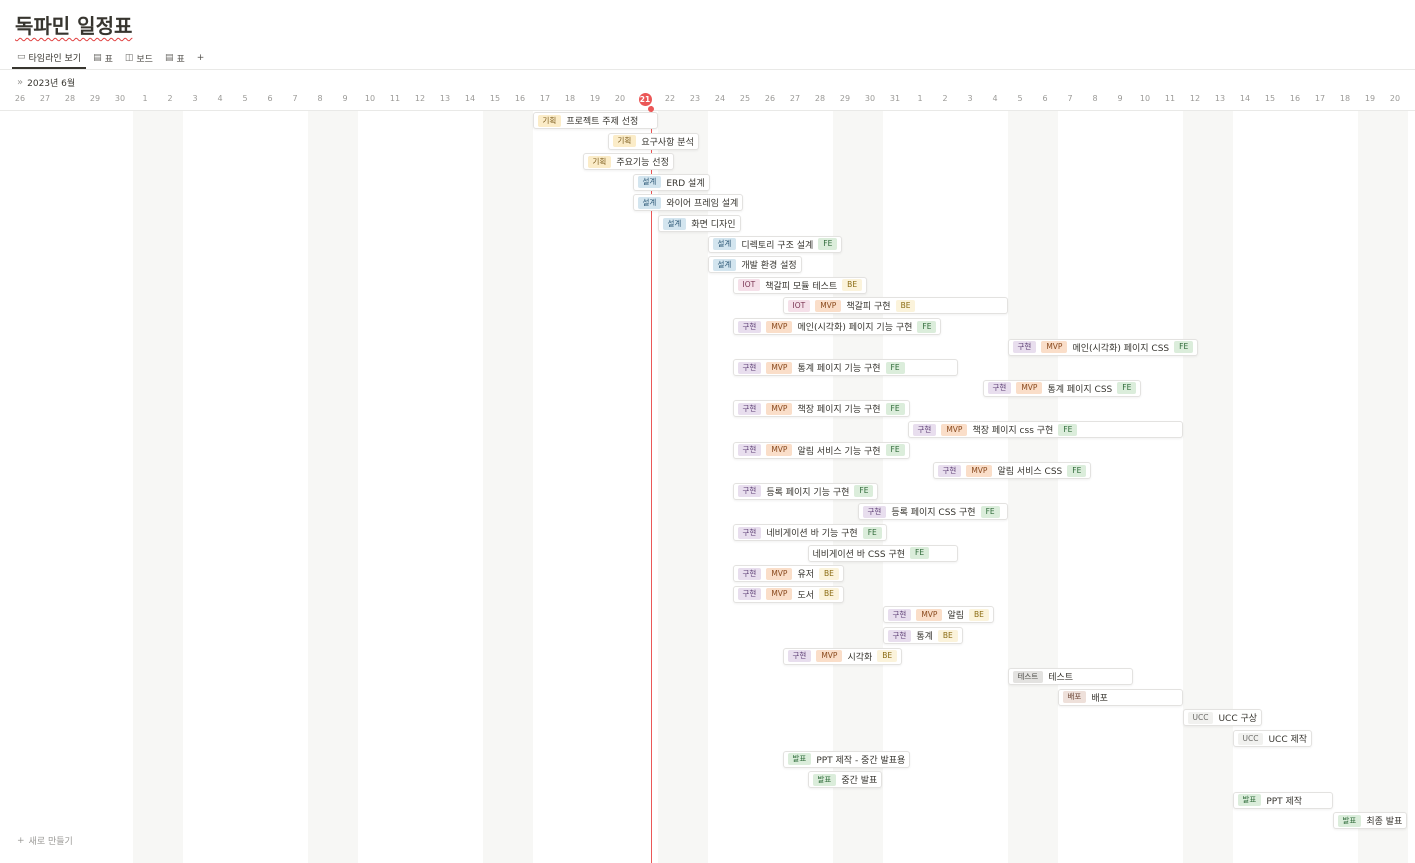  What do you see at coordinates (1195, 98) in the screenshot?
I see `day-label: 12` at bounding box center [1195, 98].